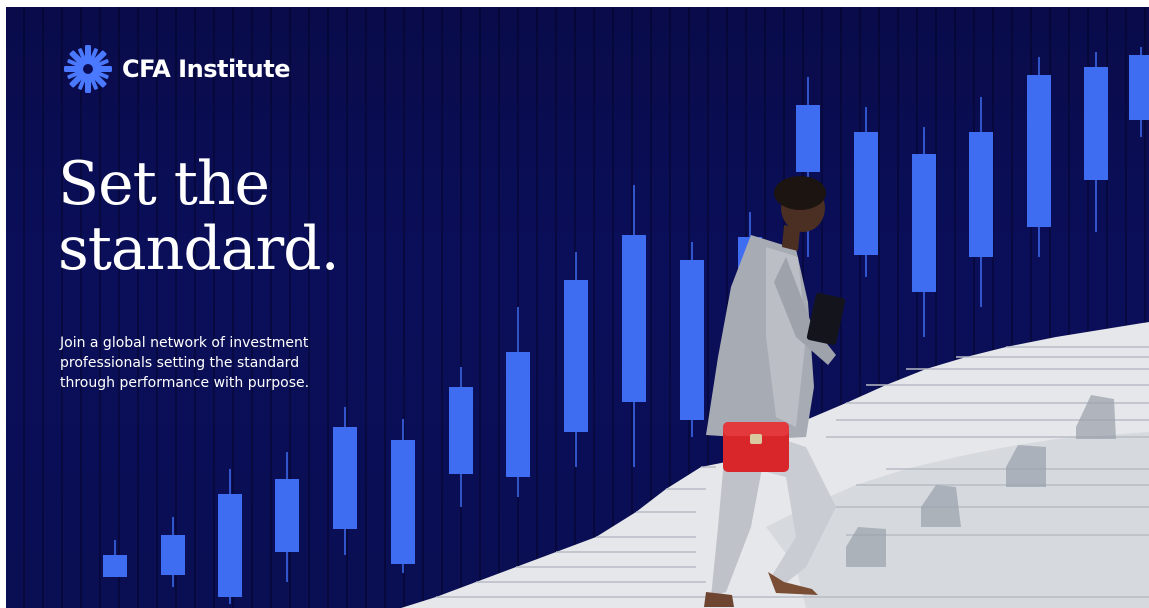 Image resolution: width=1149 pixels, height=608 pixels. I want to click on brand-logo: CFA Institute, so click(176, 69).